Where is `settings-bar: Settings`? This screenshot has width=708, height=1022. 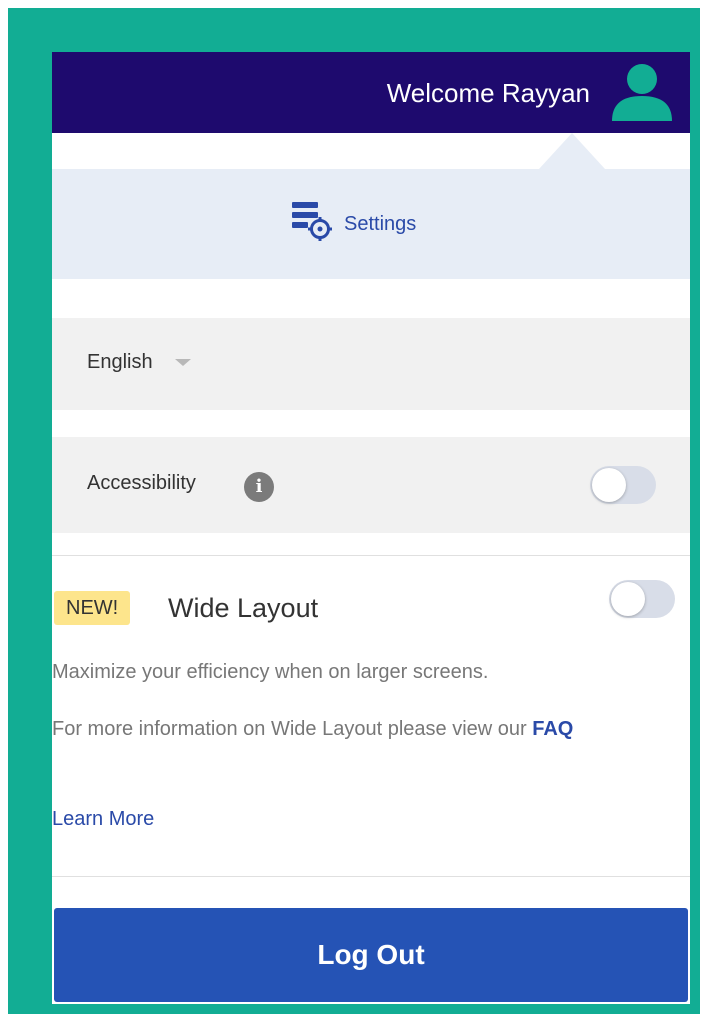
settings-bar: Settings is located at coordinates (371, 224).